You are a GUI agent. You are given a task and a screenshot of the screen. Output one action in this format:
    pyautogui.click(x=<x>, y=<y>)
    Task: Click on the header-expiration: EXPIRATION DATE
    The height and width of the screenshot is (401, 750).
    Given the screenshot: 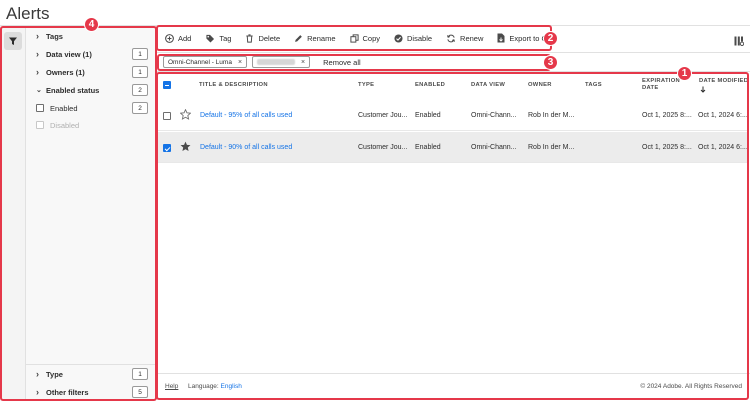 What is the action you would take?
    pyautogui.click(x=661, y=85)
    